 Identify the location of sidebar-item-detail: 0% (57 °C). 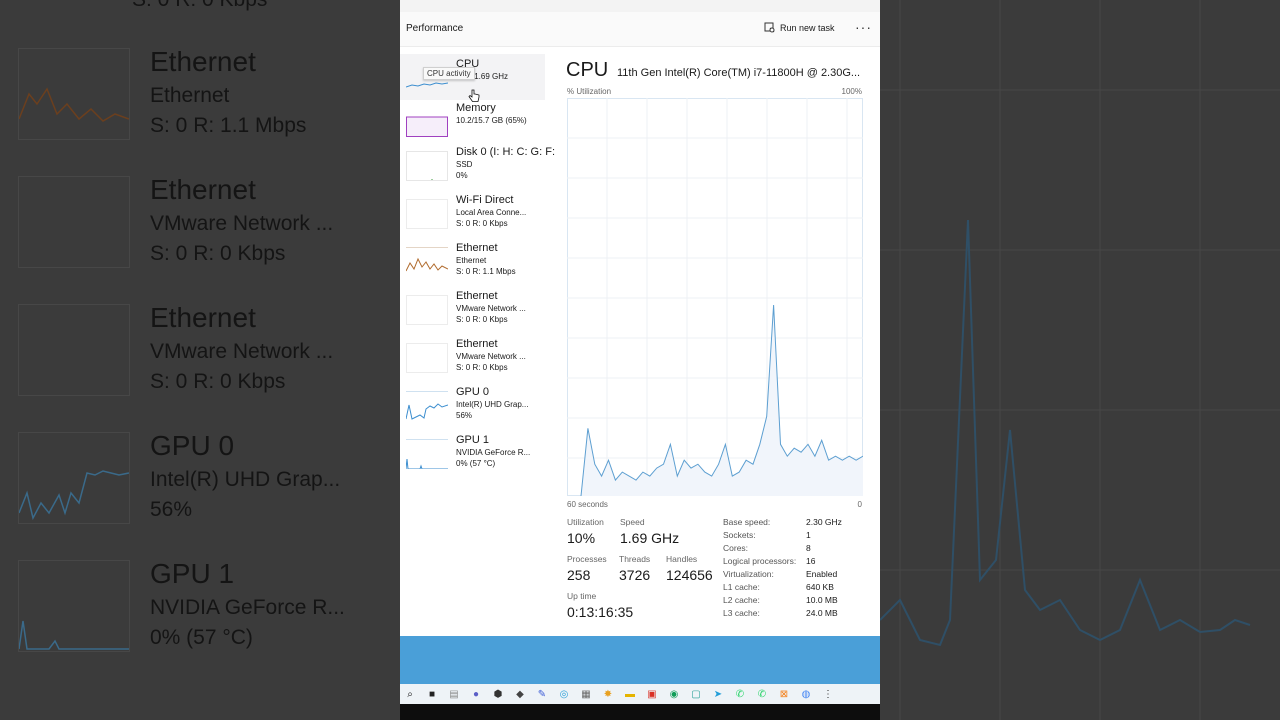
(476, 463).